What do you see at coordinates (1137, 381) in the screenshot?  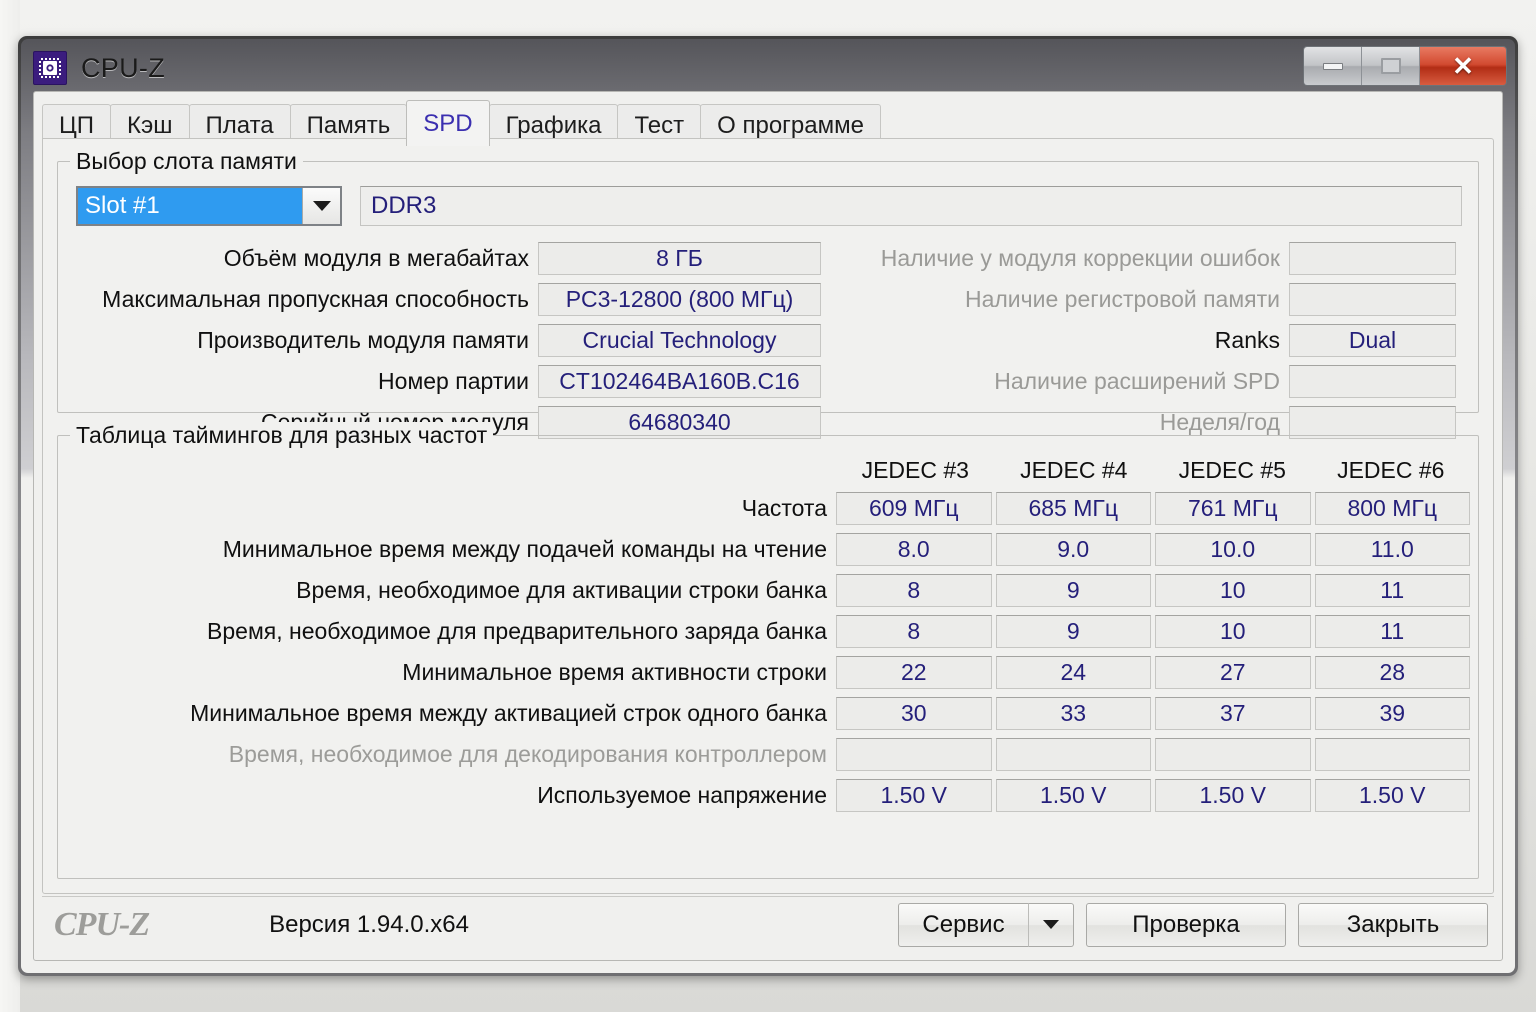 I see `row-spd-ext-label: Наличие расширений SPD` at bounding box center [1137, 381].